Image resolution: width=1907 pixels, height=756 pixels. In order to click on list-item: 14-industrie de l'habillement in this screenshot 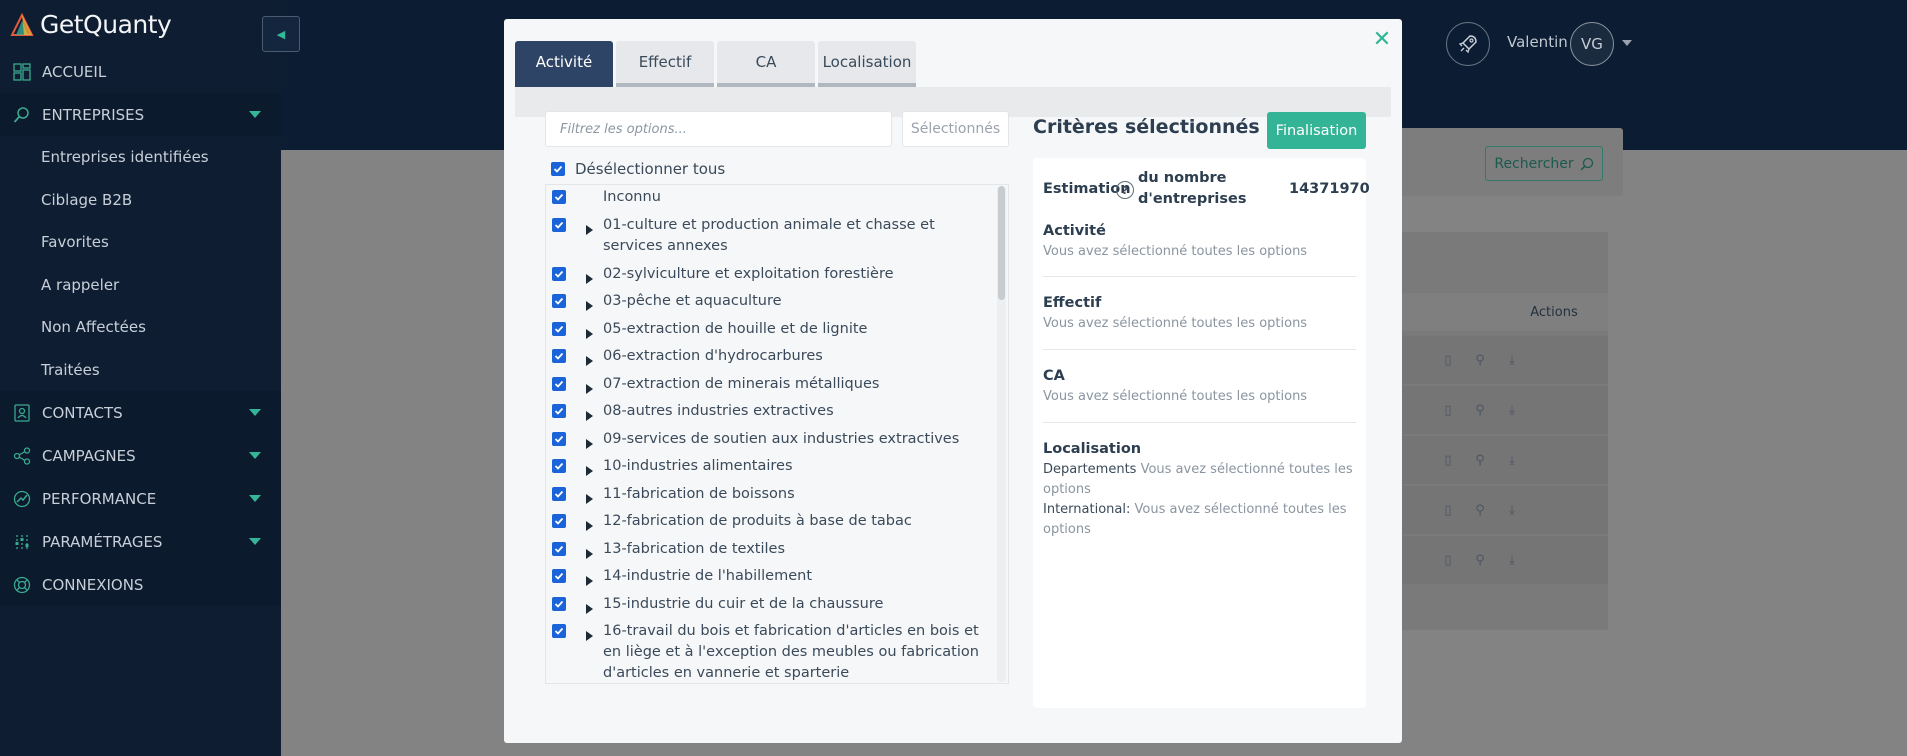, I will do `click(775, 577)`.